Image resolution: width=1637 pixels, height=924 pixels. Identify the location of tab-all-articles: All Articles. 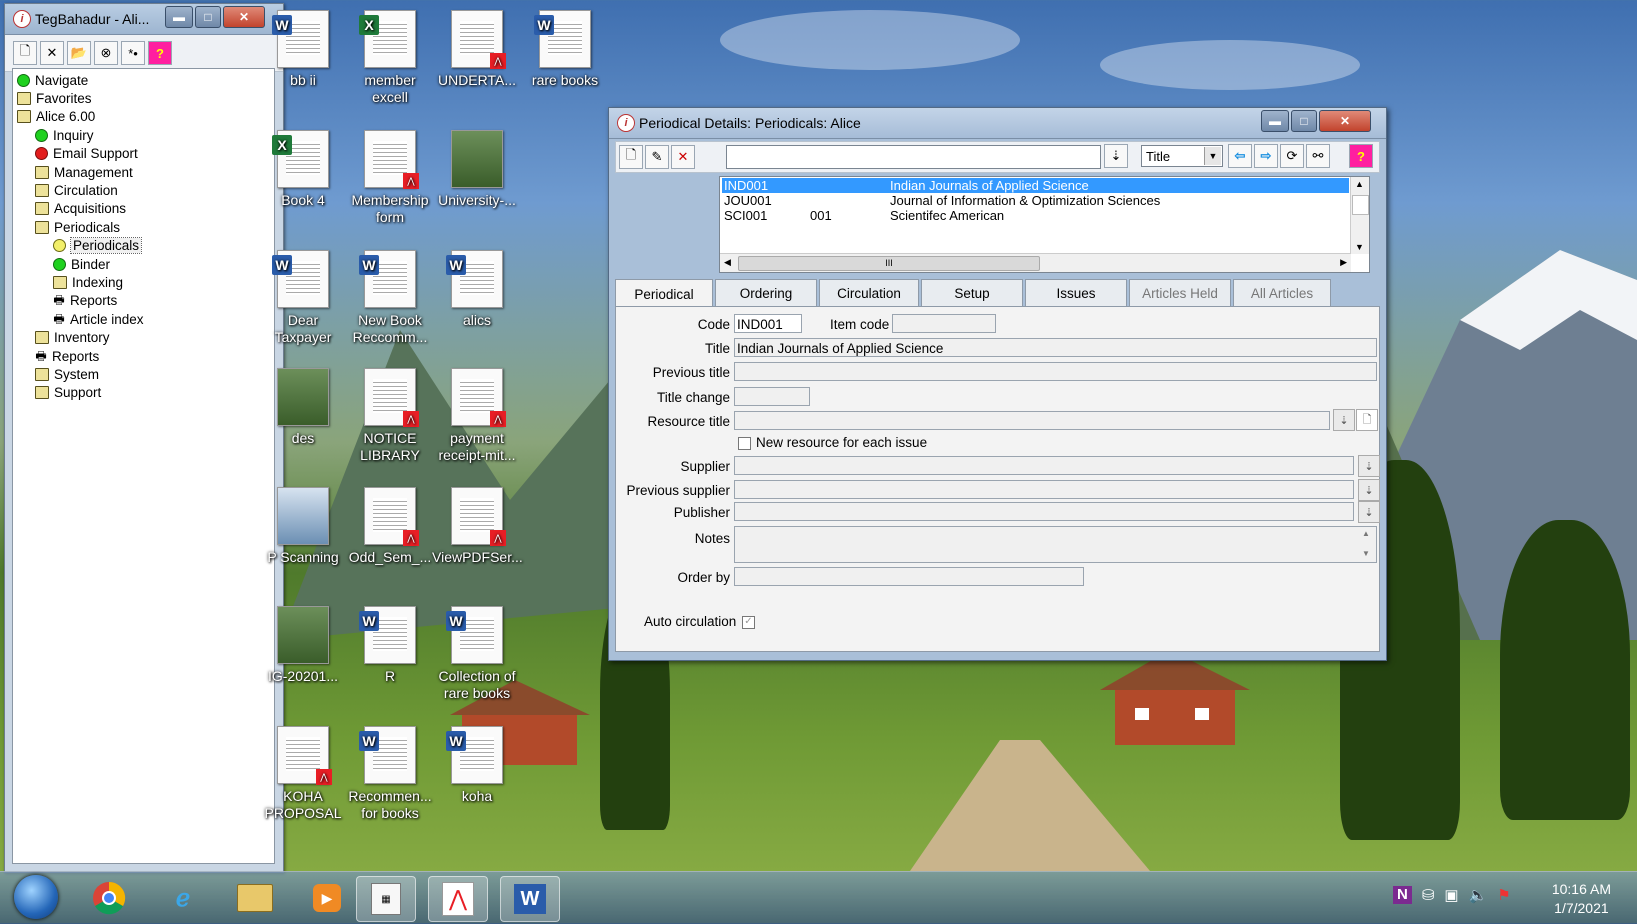
(1282, 292).